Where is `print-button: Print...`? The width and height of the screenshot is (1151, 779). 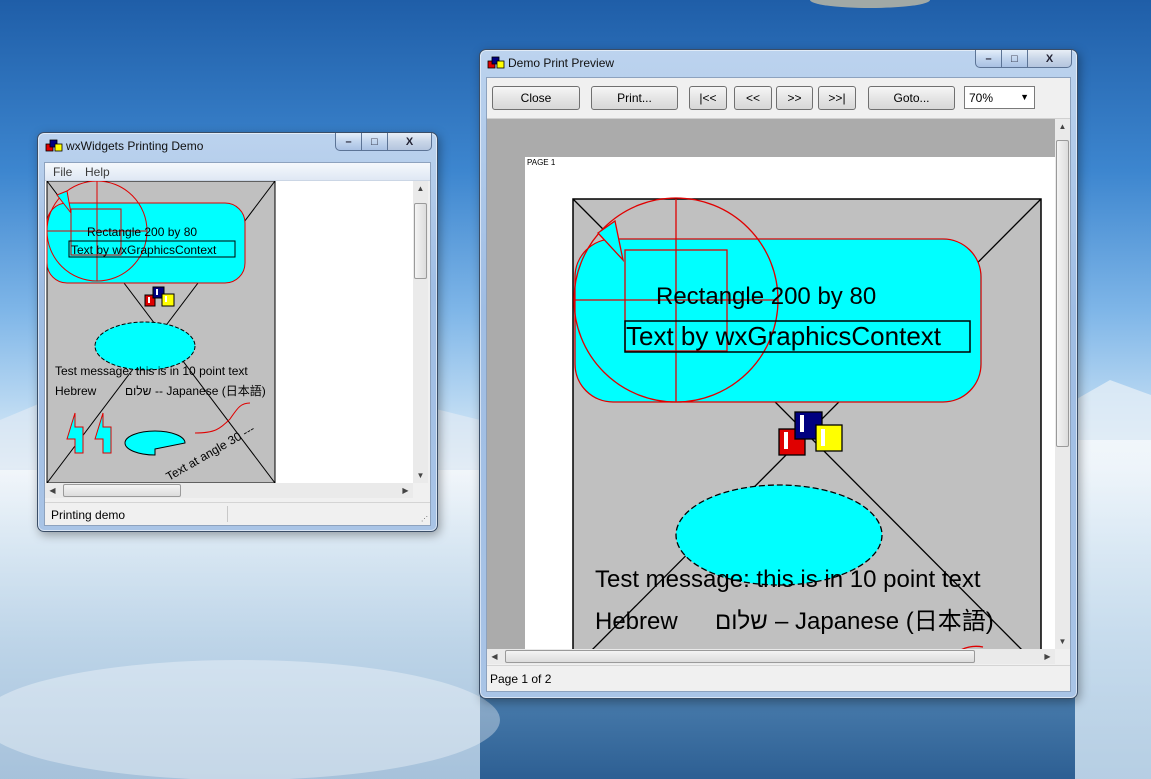 print-button: Print... is located at coordinates (634, 98).